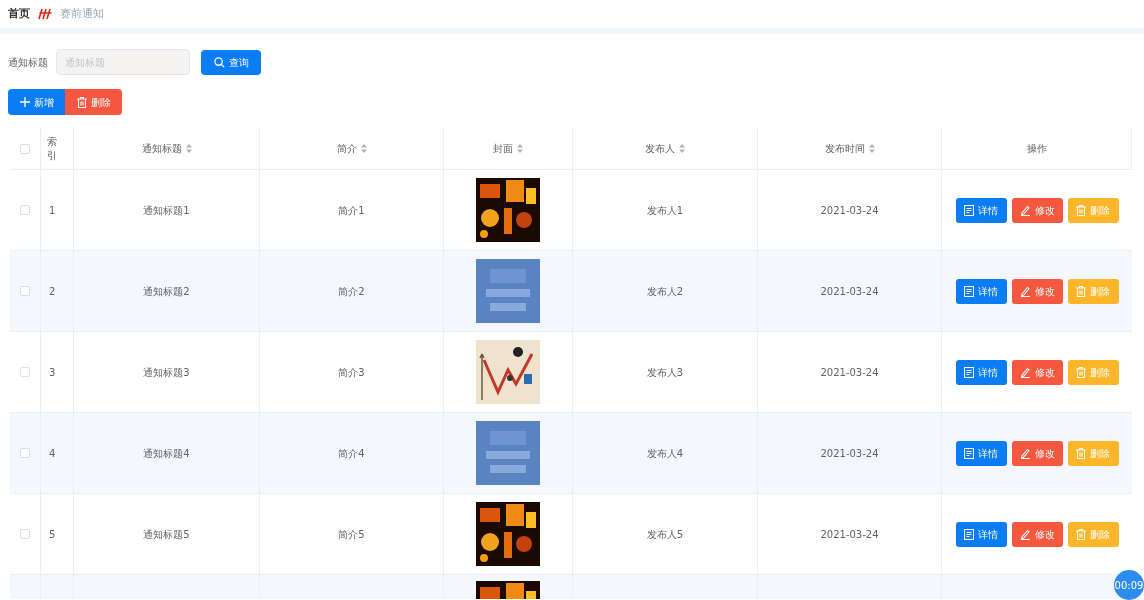 The height and width of the screenshot is (600, 1144). What do you see at coordinates (45, 14) in the screenshot?
I see `separator-icon` at bounding box center [45, 14].